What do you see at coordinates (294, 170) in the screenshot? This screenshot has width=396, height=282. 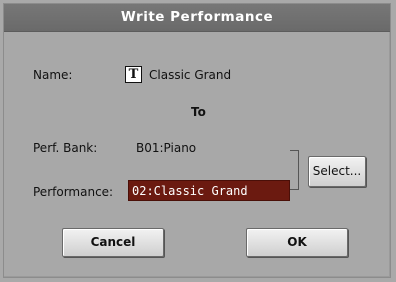 I see `select-bracket` at bounding box center [294, 170].